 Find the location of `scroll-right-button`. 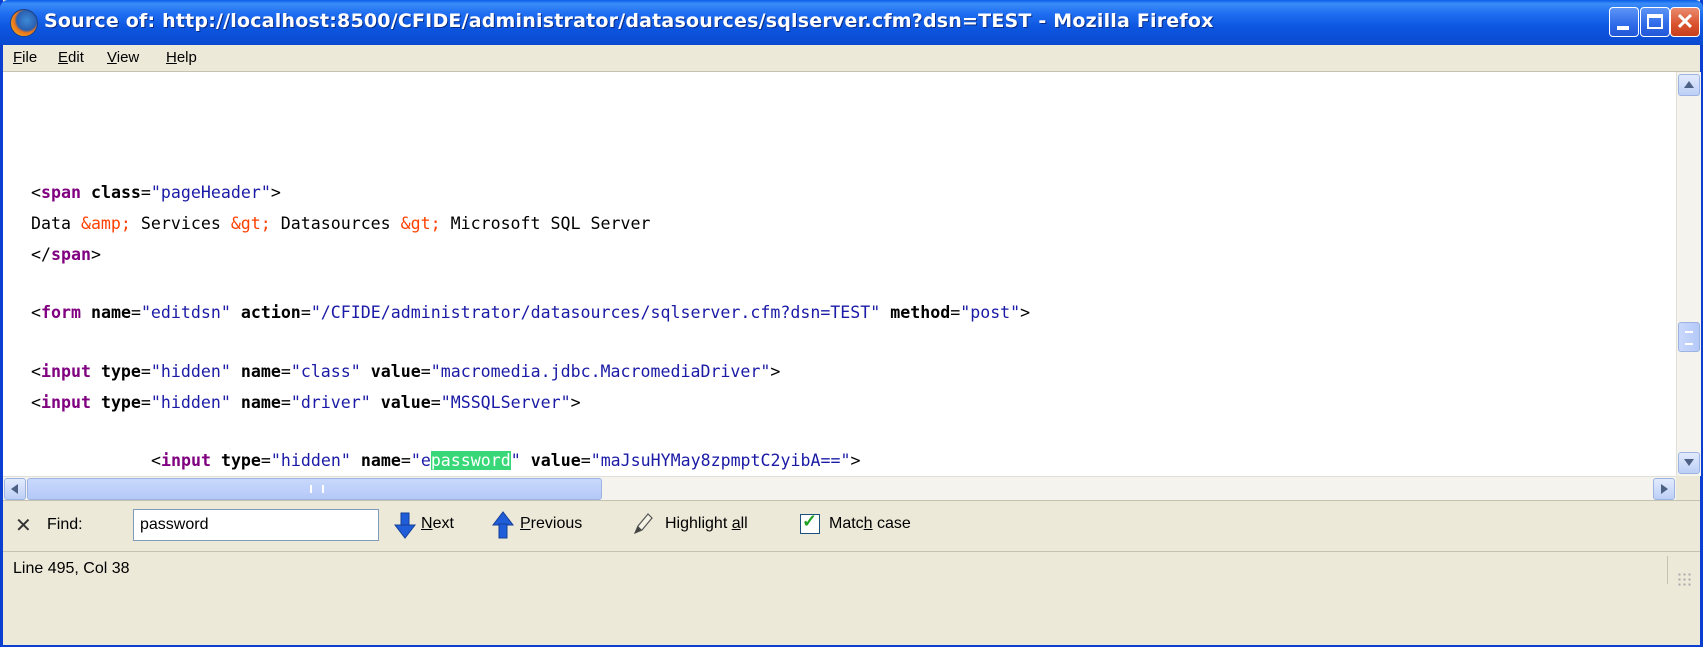

scroll-right-button is located at coordinates (1664, 489).